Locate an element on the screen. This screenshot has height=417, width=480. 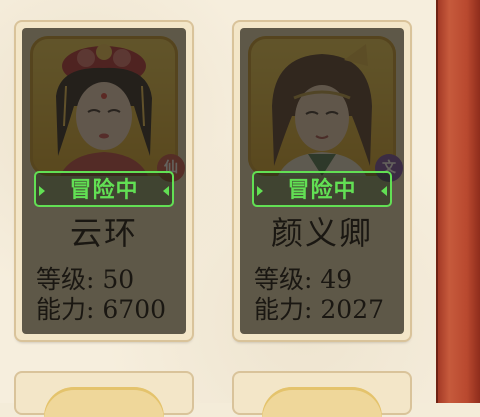
hero-power: 能力: 2027 is located at coordinates (319, 308).